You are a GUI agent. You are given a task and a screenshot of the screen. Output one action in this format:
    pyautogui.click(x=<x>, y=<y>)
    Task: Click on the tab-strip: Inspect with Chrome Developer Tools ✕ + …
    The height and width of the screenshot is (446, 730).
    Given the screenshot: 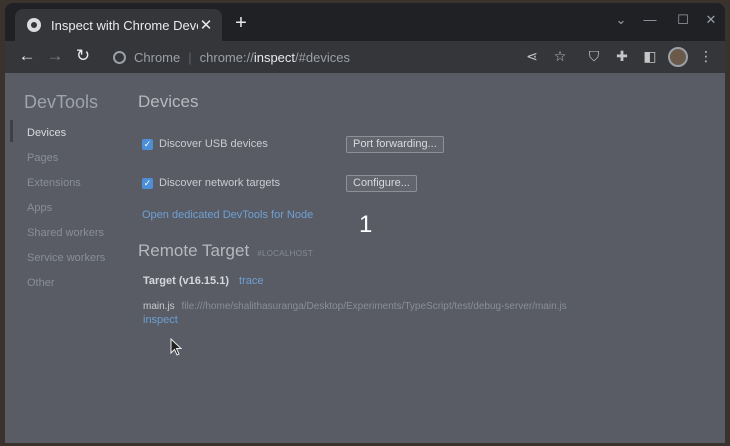 What is the action you would take?
    pyautogui.click(x=365, y=22)
    